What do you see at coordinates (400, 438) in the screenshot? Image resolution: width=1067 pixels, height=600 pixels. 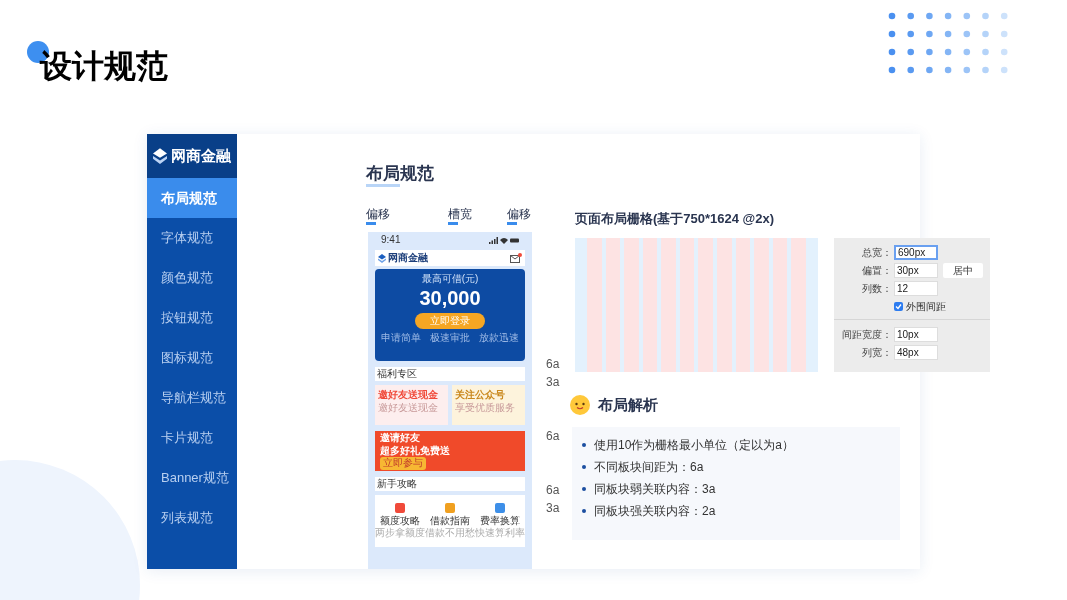 I see `banner-text: 邀请好友` at bounding box center [400, 438].